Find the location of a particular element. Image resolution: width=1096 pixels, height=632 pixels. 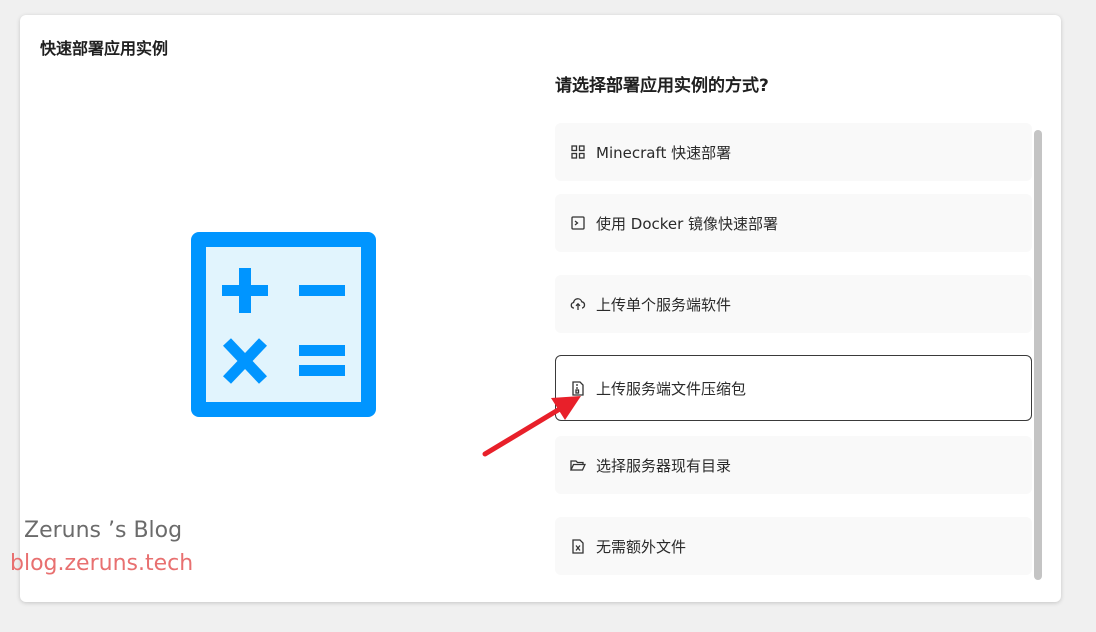

watermark-blog-name: Zeruns ’s Blog is located at coordinates (103, 530).